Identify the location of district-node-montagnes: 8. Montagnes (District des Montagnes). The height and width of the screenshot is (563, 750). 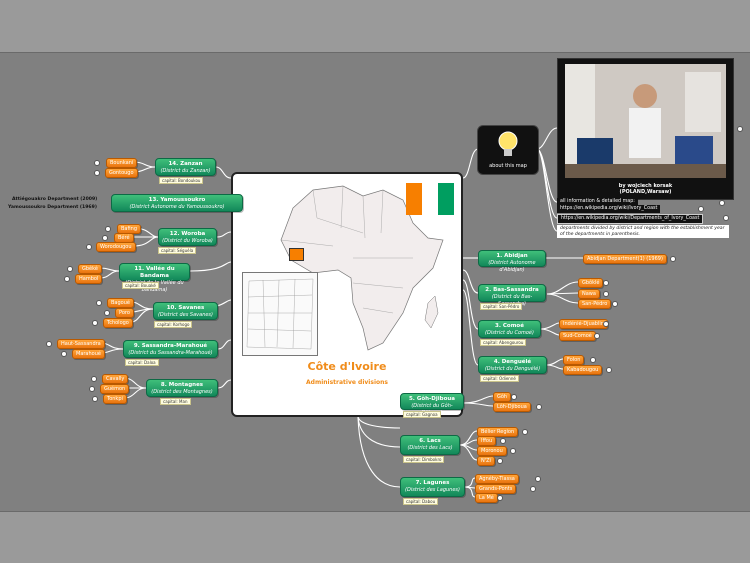
(182, 388).